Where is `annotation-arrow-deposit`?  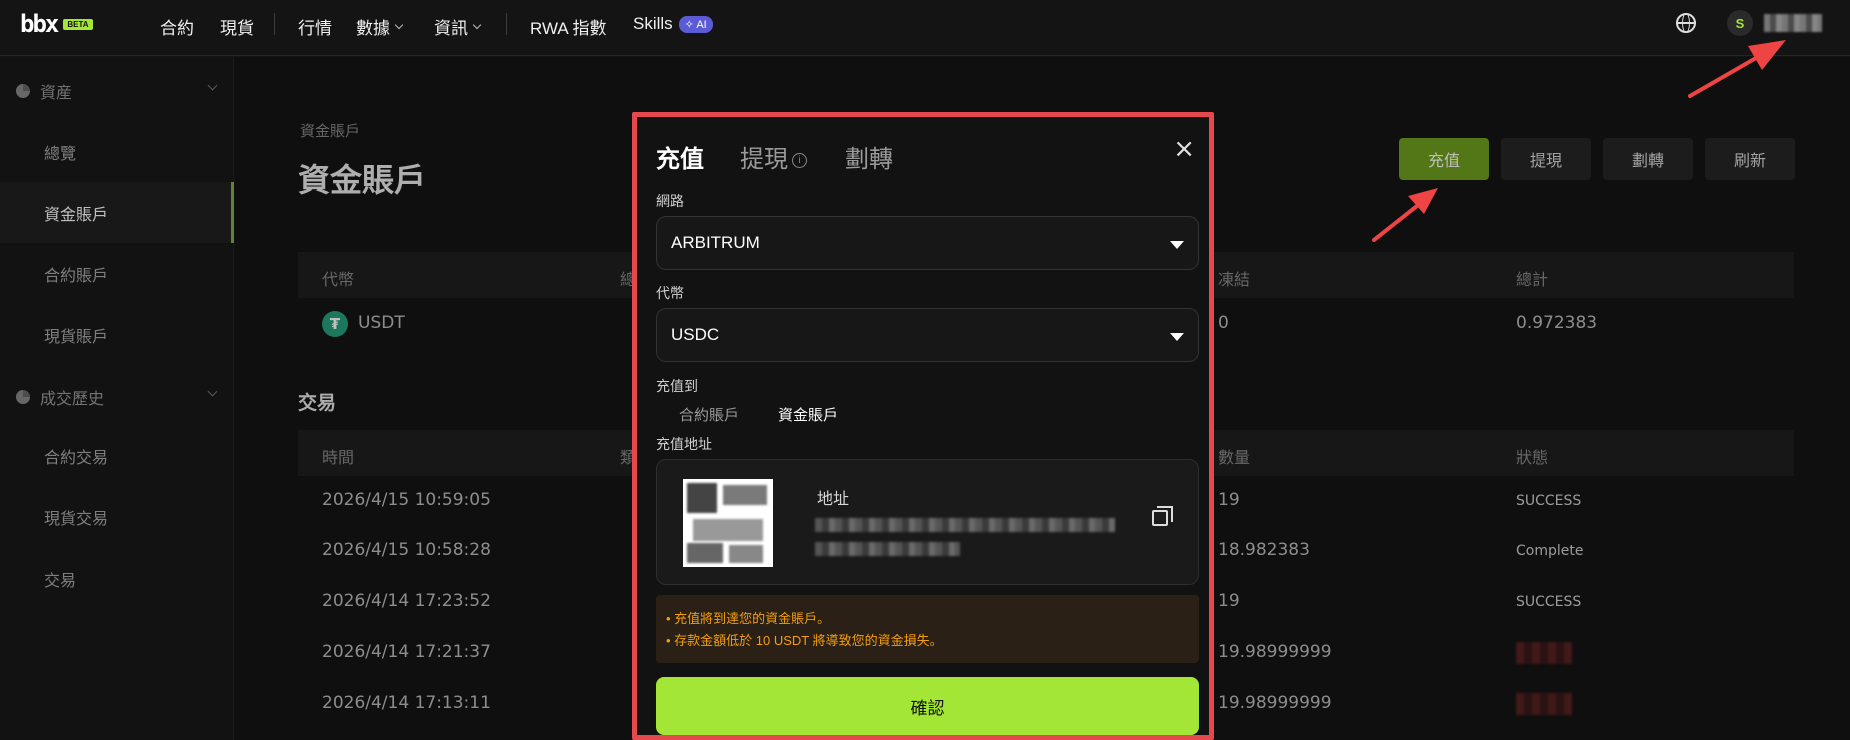 annotation-arrow-deposit is located at coordinates (1405, 215).